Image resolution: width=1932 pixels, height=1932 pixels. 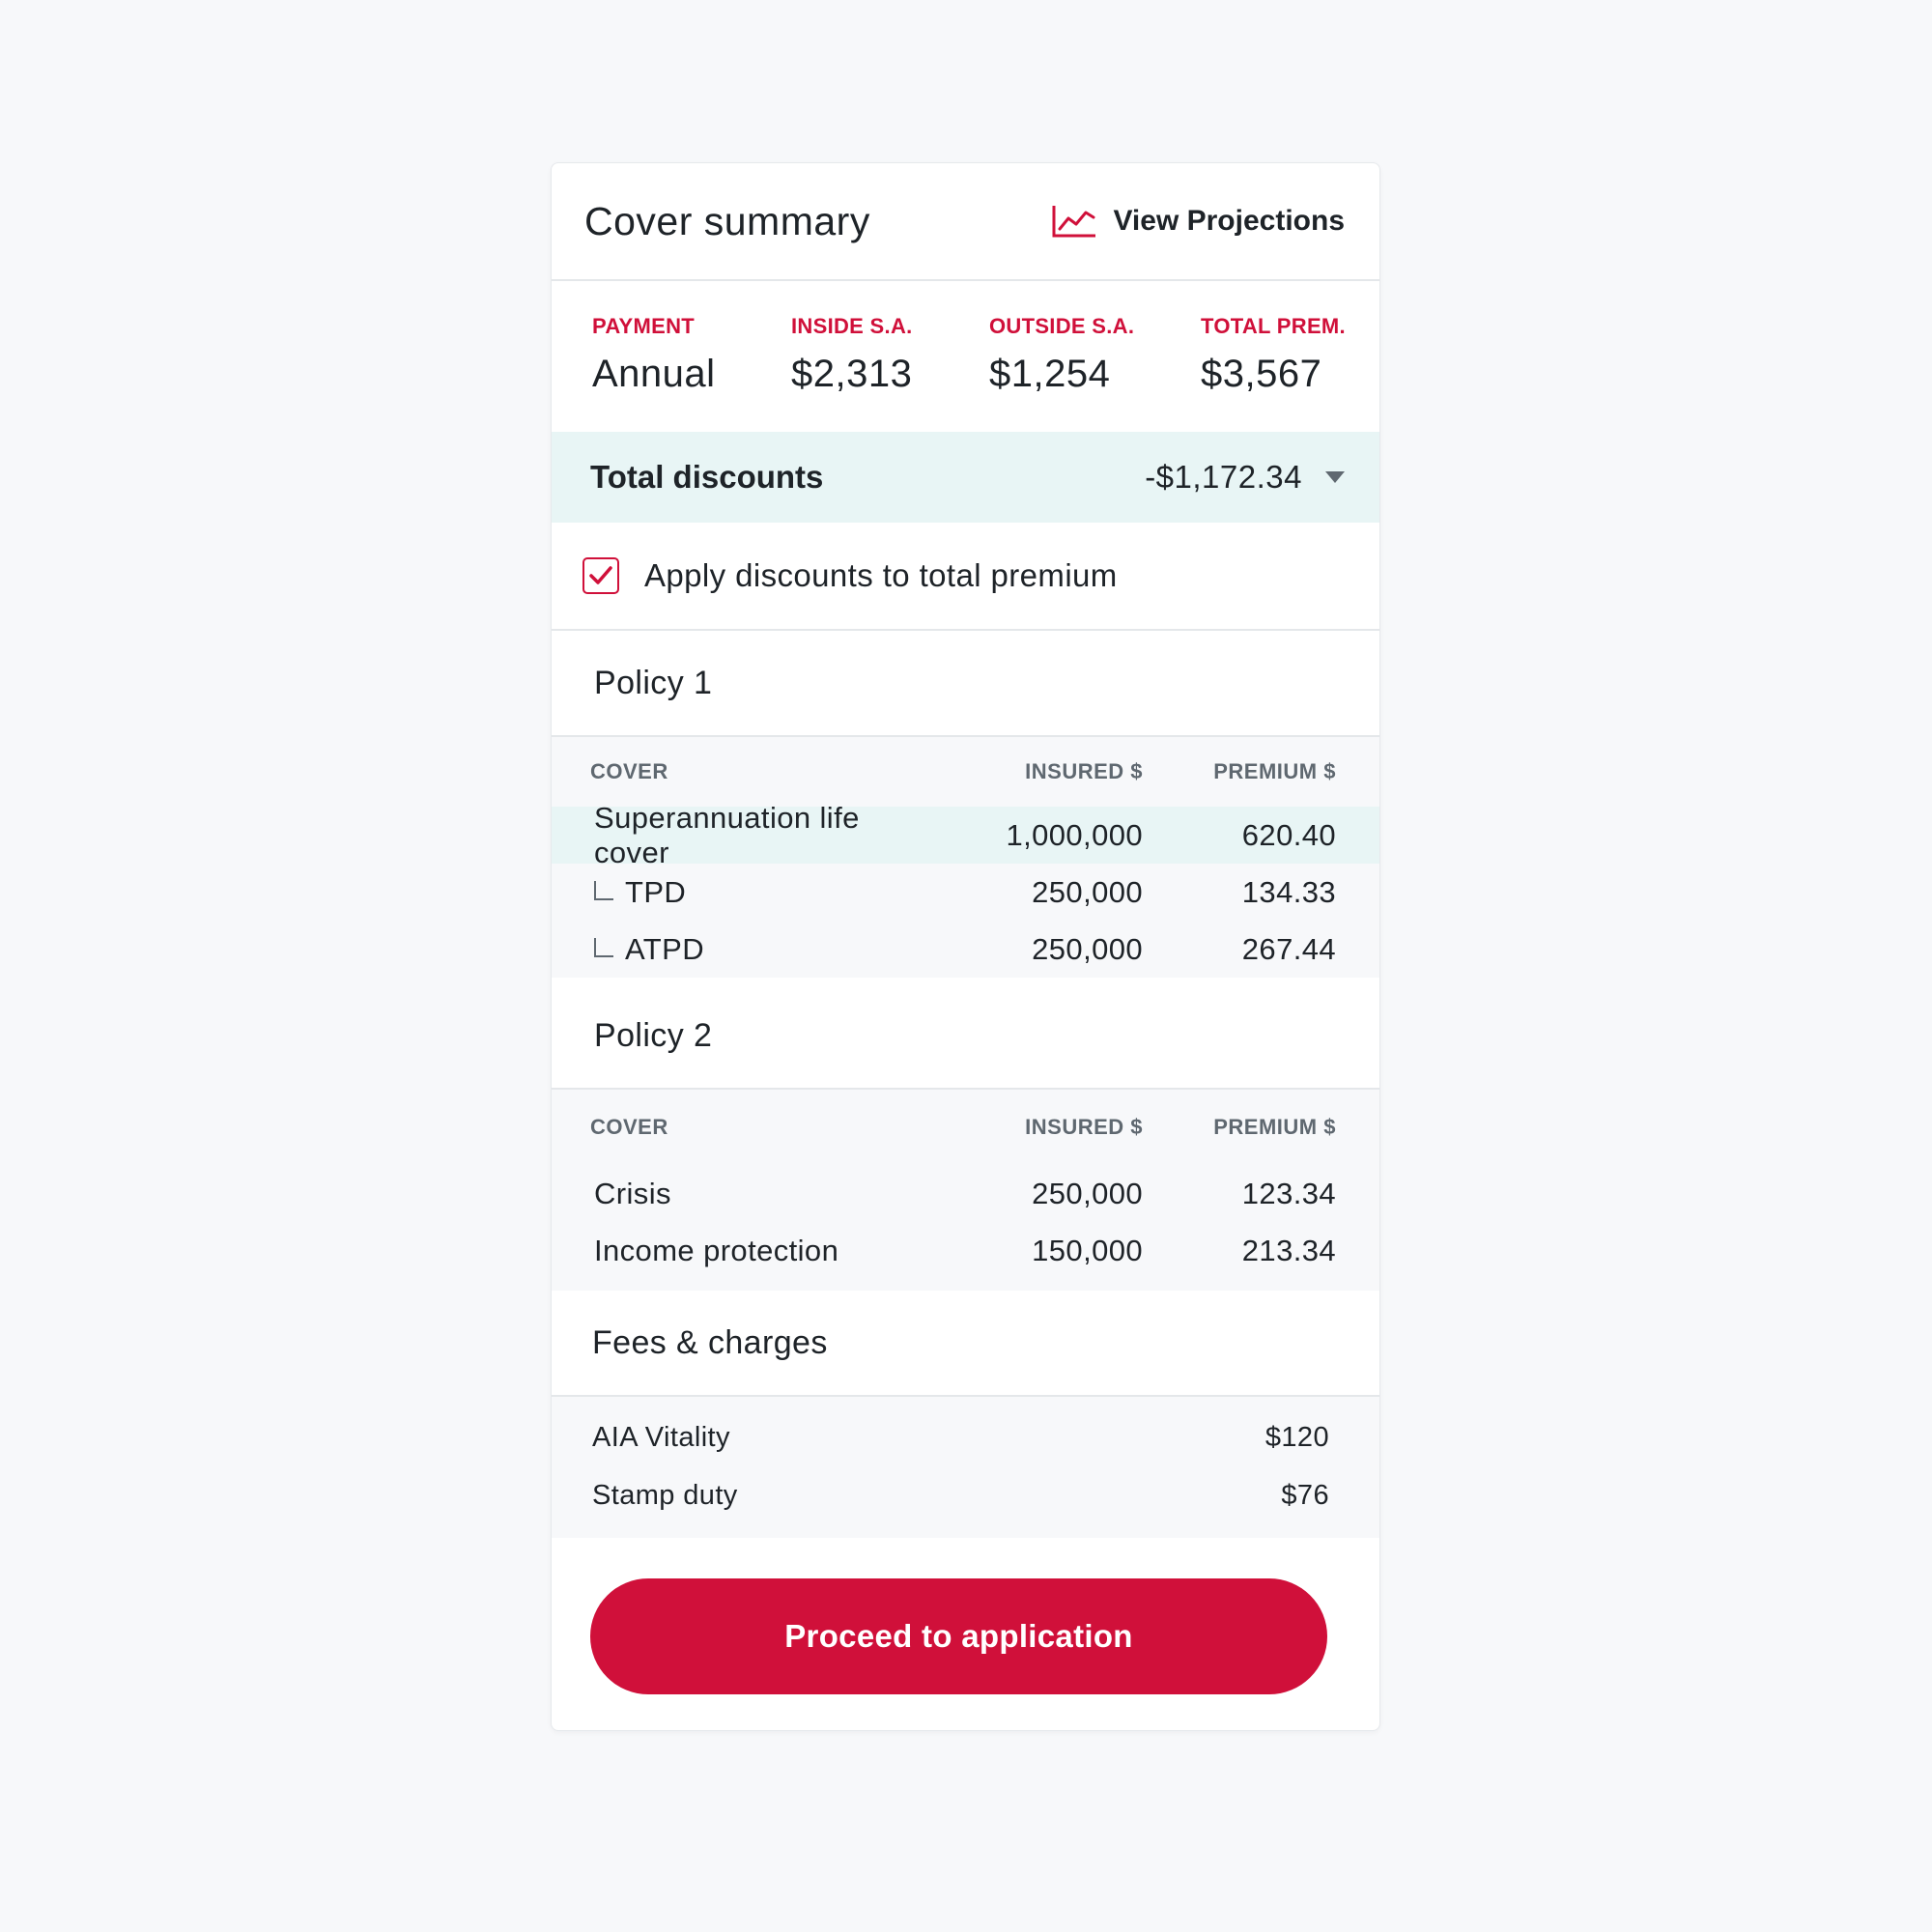 I want to click on cover-name: ATPD, so click(x=664, y=948).